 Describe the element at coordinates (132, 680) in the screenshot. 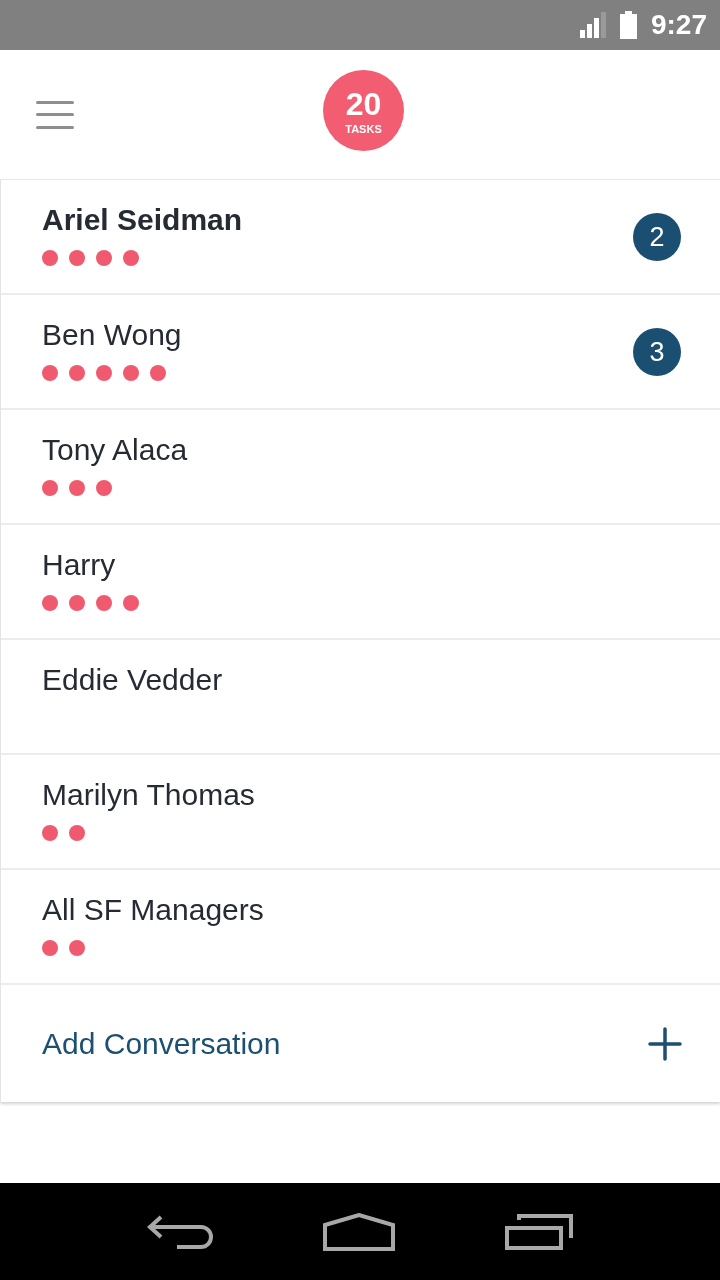

I see `contact-name: Eddie Vedder` at that location.